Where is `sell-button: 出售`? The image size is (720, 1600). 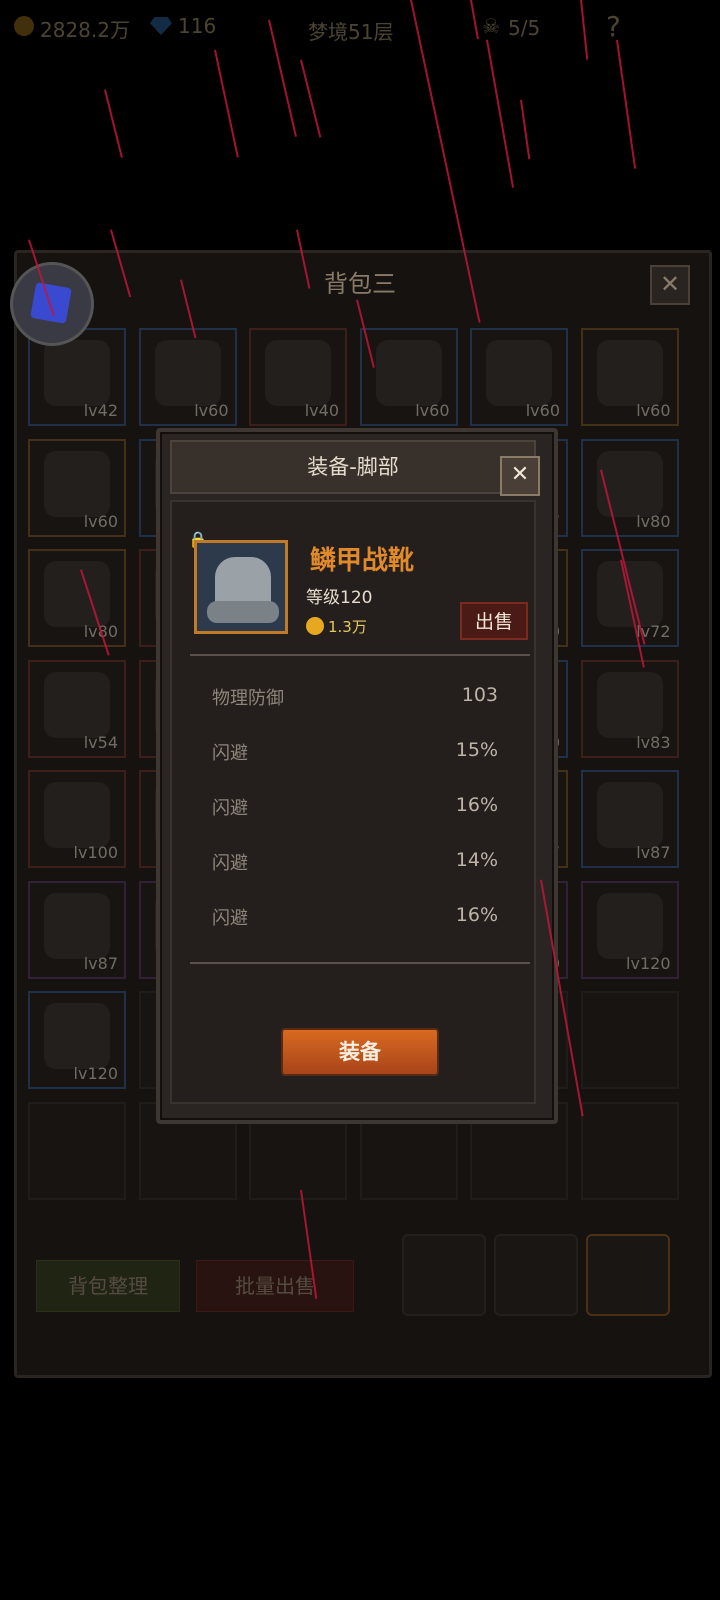
sell-button: 出售 is located at coordinates (494, 621).